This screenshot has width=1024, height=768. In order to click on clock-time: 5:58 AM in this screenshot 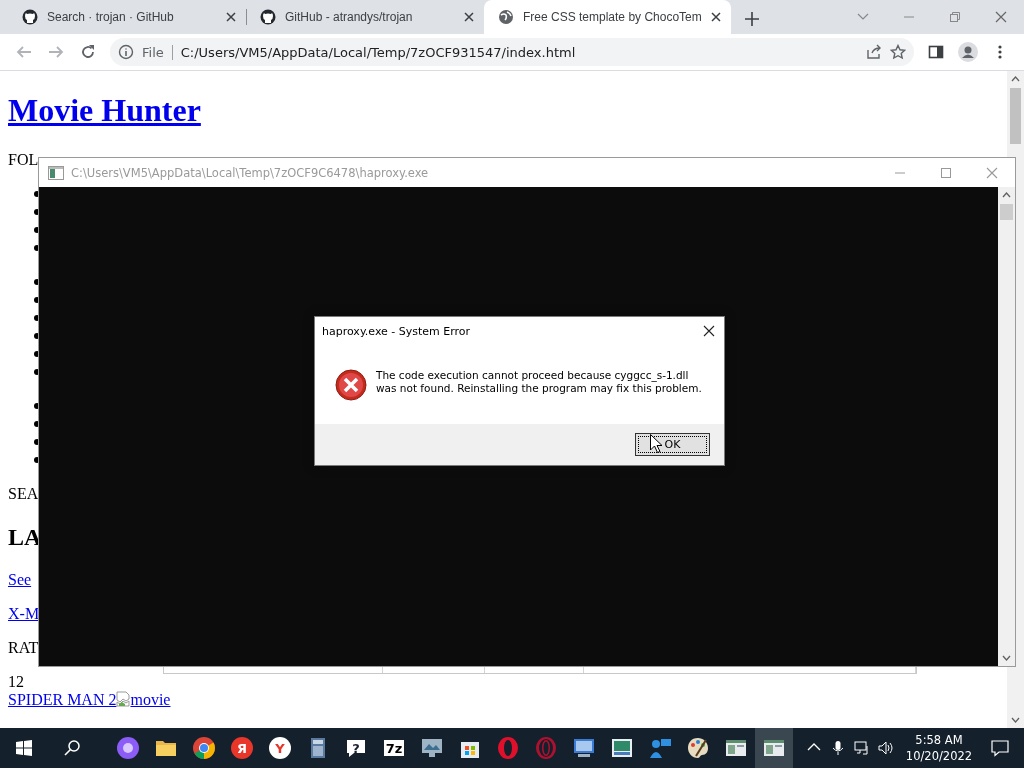, I will do `click(939, 740)`.